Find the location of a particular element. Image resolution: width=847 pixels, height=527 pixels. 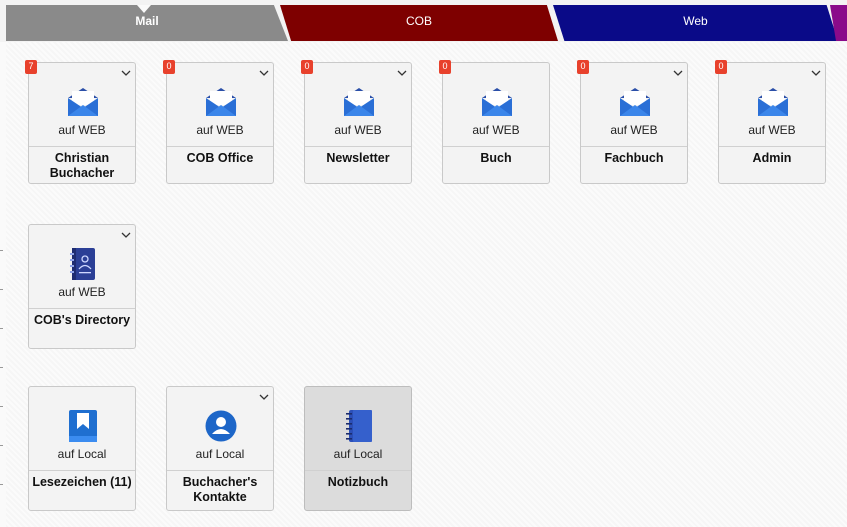

module-tab-bar: Mail COB Web is located at coordinates (423, 21).